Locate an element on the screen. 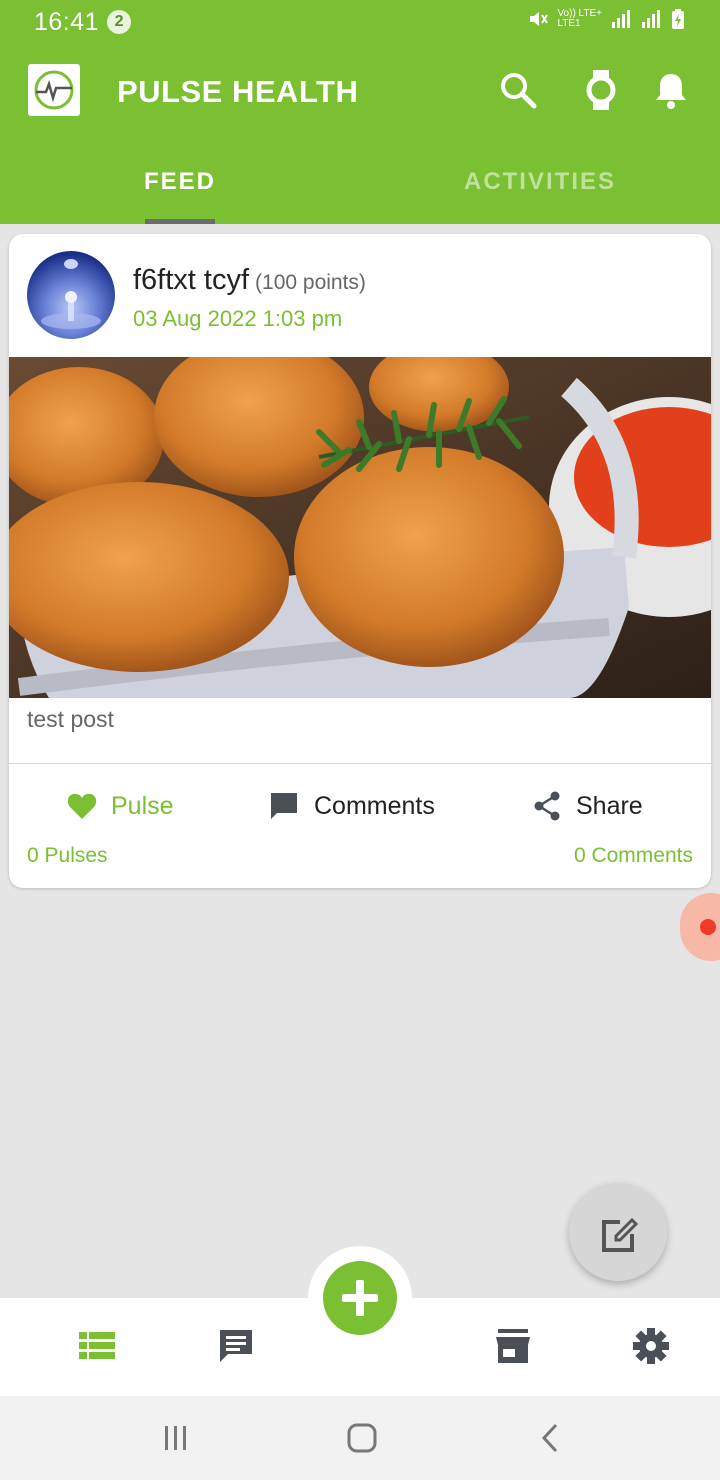  recent-apps-button is located at coordinates (176, 1438).